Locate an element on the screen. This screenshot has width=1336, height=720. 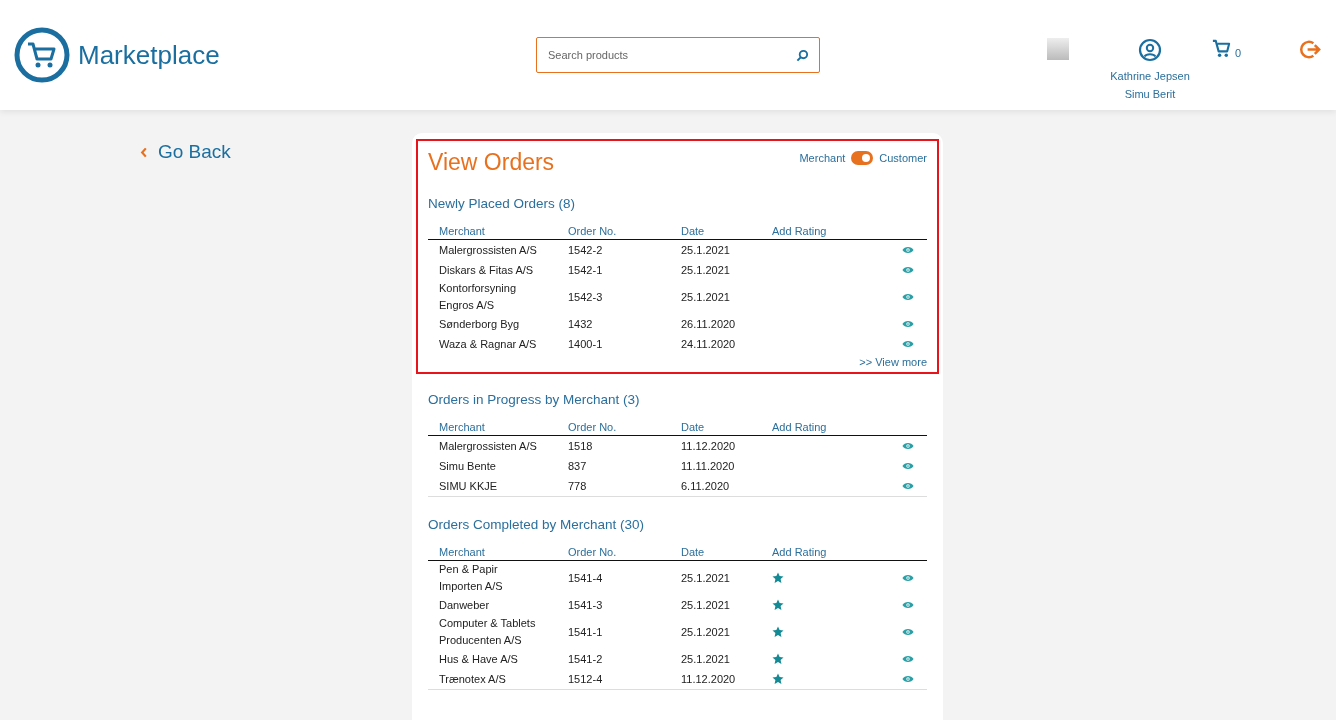
cart-icon is located at coordinates (1221, 48).